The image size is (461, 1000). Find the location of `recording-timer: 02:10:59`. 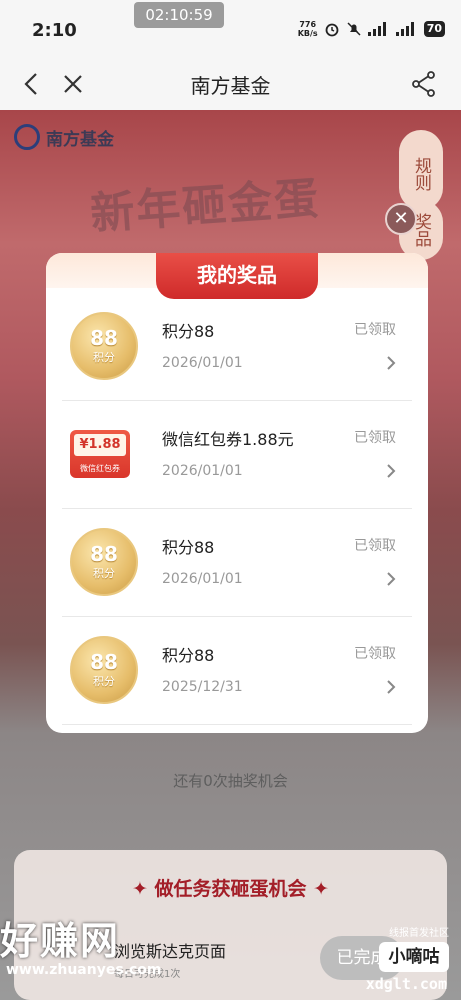

recording-timer: 02:10:59 is located at coordinates (179, 15).